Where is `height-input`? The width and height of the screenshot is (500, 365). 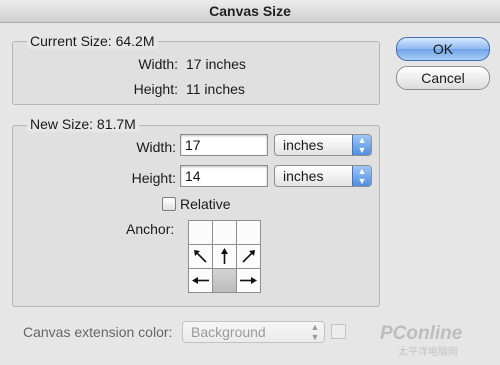 height-input is located at coordinates (224, 176).